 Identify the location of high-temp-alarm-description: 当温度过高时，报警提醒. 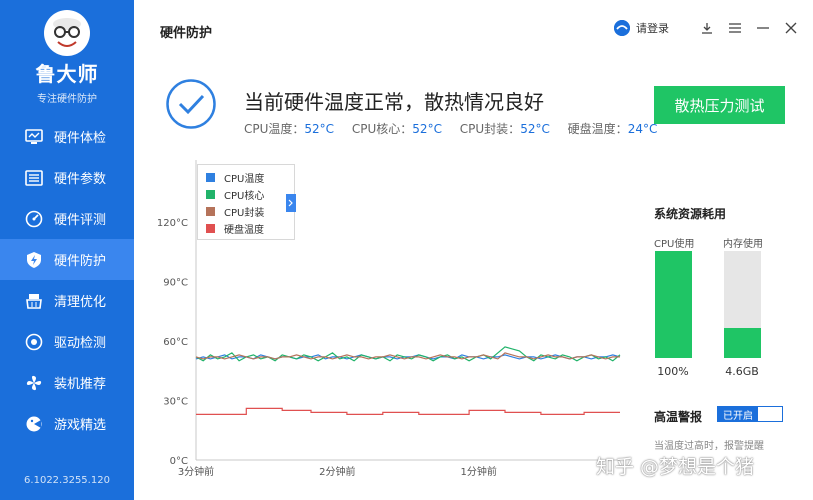
(709, 446).